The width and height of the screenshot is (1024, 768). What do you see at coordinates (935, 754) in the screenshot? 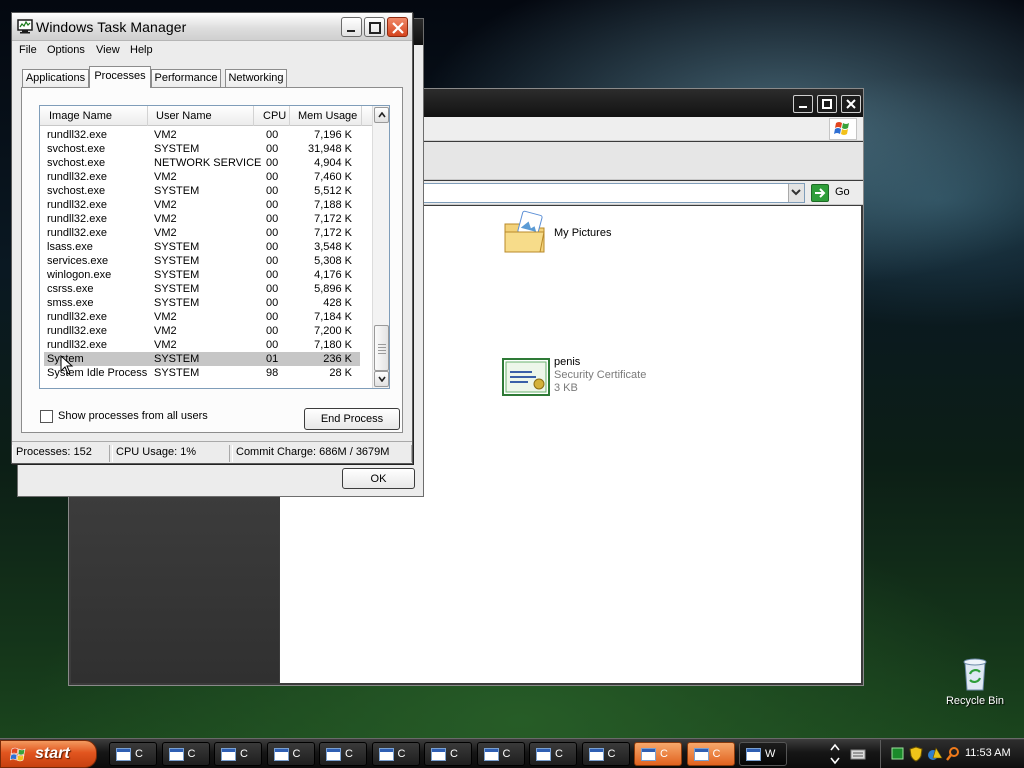
I see `security-alert-icon` at bounding box center [935, 754].